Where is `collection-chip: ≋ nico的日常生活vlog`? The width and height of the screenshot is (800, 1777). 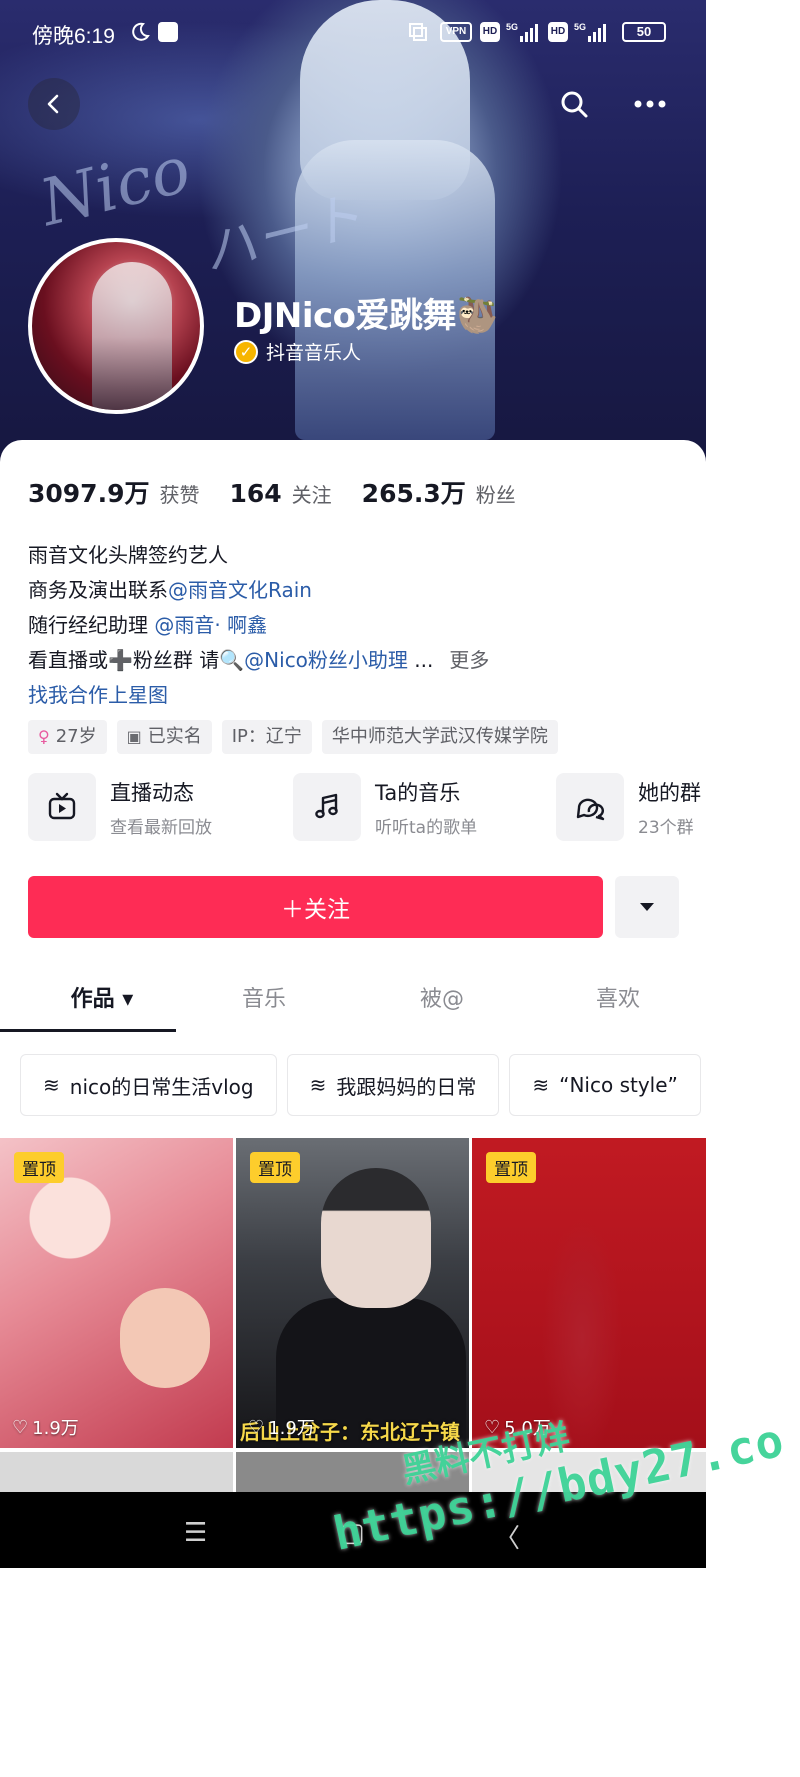 collection-chip: ≋ nico的日常生活vlog is located at coordinates (148, 1085).